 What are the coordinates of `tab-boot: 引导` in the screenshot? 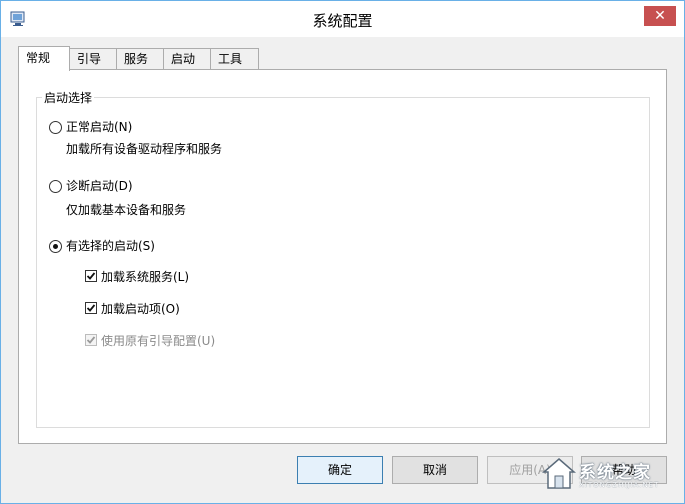 It's located at (93, 58).